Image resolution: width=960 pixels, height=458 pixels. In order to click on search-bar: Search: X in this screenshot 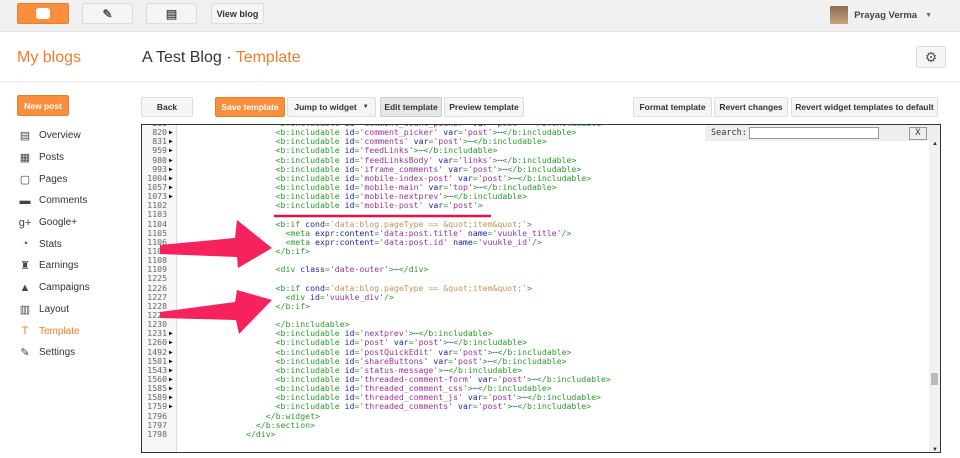, I will do `click(822, 133)`.